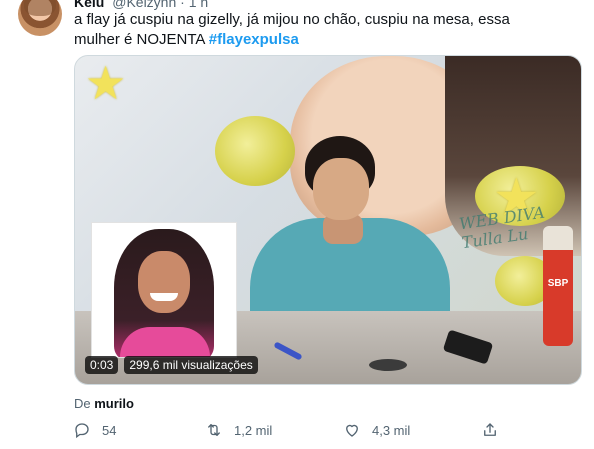 This screenshot has width=594, height=449. What do you see at coordinates (102, 365) in the screenshot?
I see `video-timestamp: 0:03` at bounding box center [102, 365].